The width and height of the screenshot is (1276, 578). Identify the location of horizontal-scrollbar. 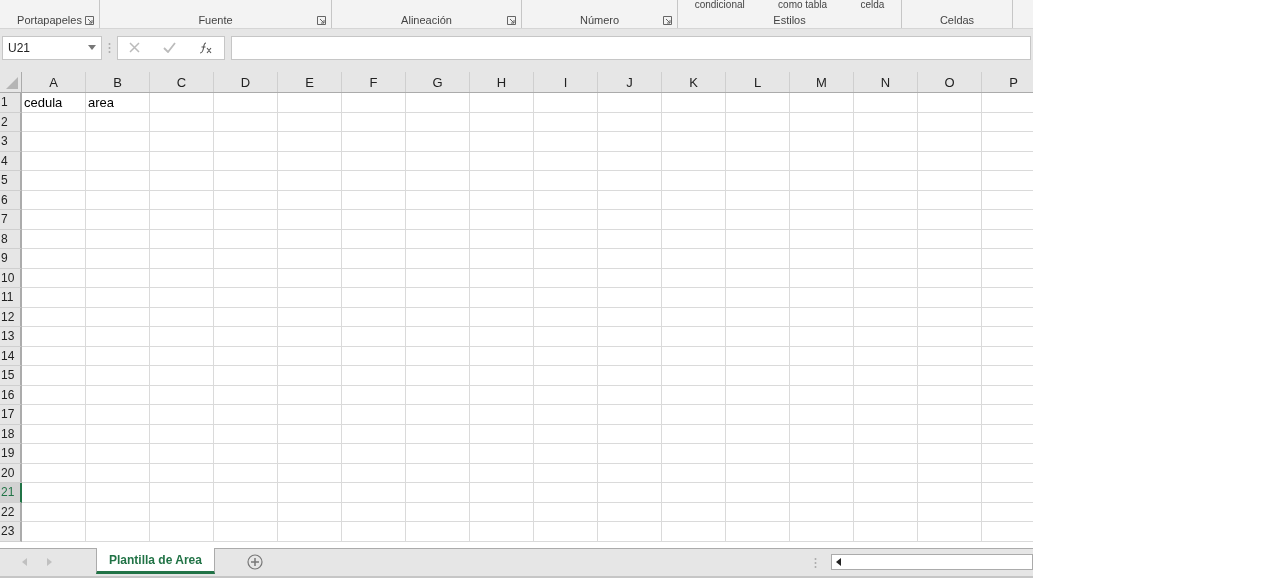
(932, 562).